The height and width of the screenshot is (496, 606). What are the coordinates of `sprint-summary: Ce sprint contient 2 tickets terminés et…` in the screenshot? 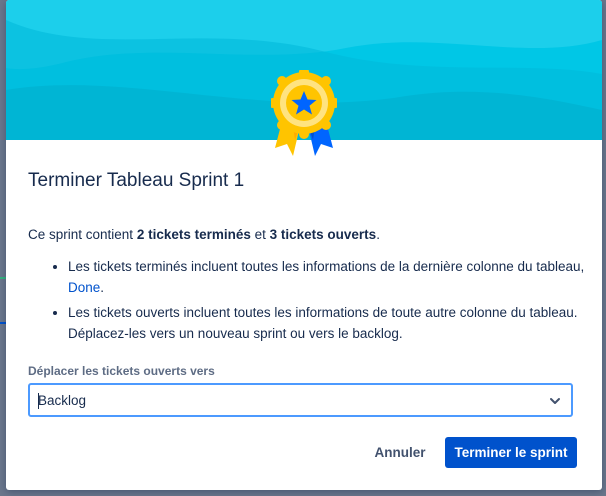 It's located at (204, 234).